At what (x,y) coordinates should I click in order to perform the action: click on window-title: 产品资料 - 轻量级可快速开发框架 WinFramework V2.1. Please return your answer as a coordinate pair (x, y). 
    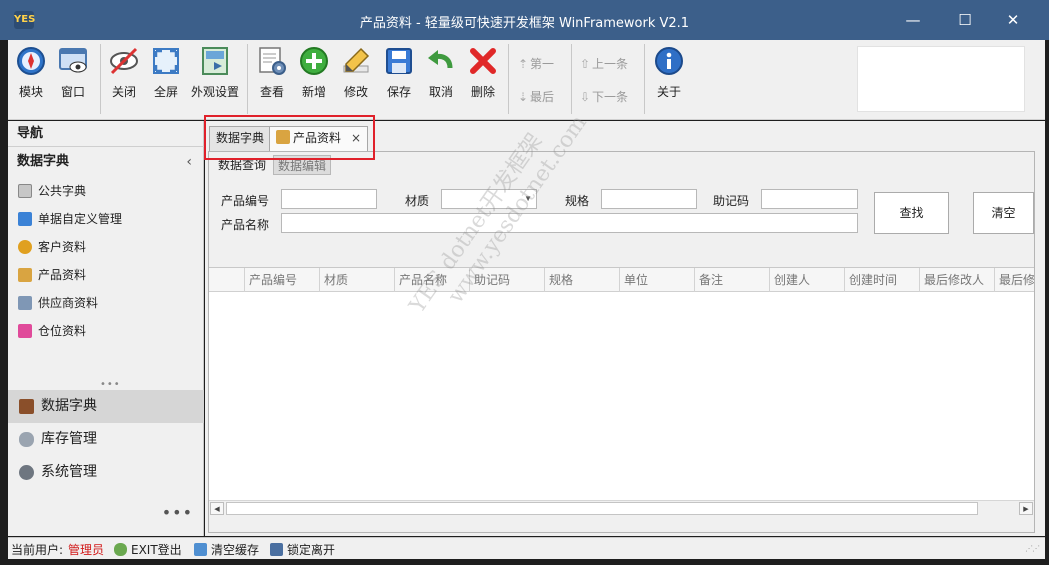
    Looking at the image, I should click on (524, 23).